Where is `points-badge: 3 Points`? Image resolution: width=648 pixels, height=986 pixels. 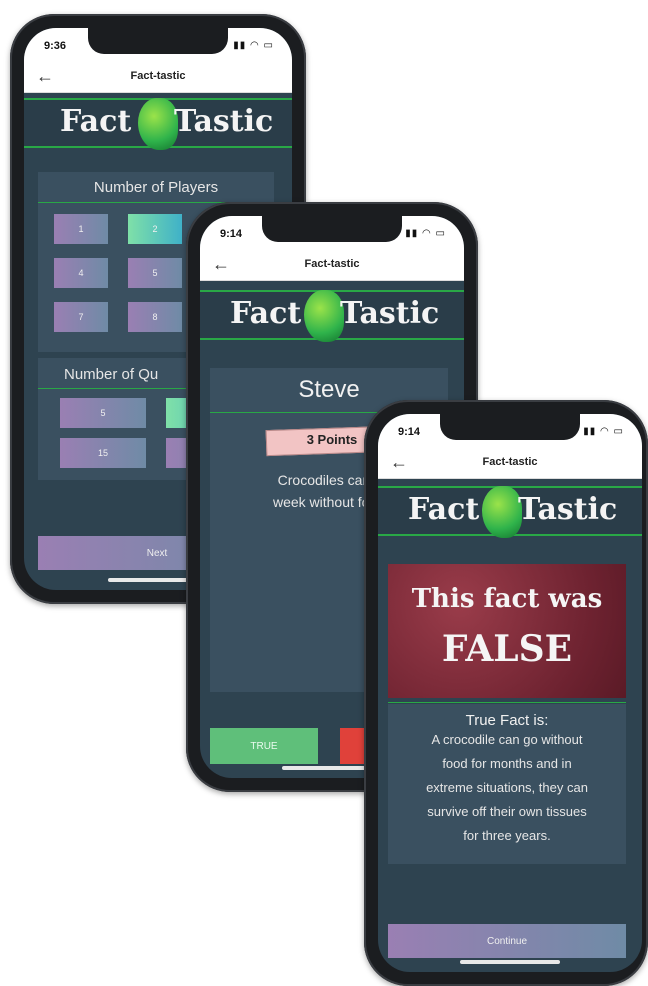 points-badge: 3 Points is located at coordinates (332, 439).